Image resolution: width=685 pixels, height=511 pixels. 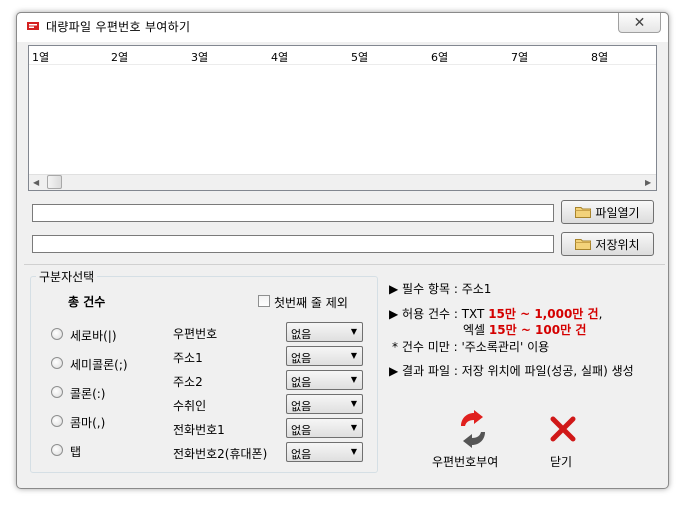 I want to click on zipcode-column-select: 없음 ▼, so click(x=324, y=332).